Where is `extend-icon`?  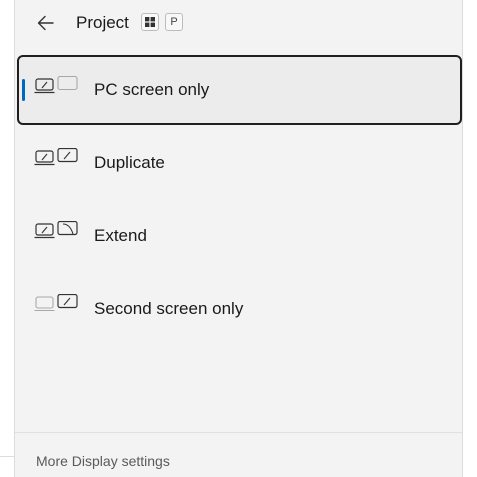
extend-icon is located at coordinates (56, 230).